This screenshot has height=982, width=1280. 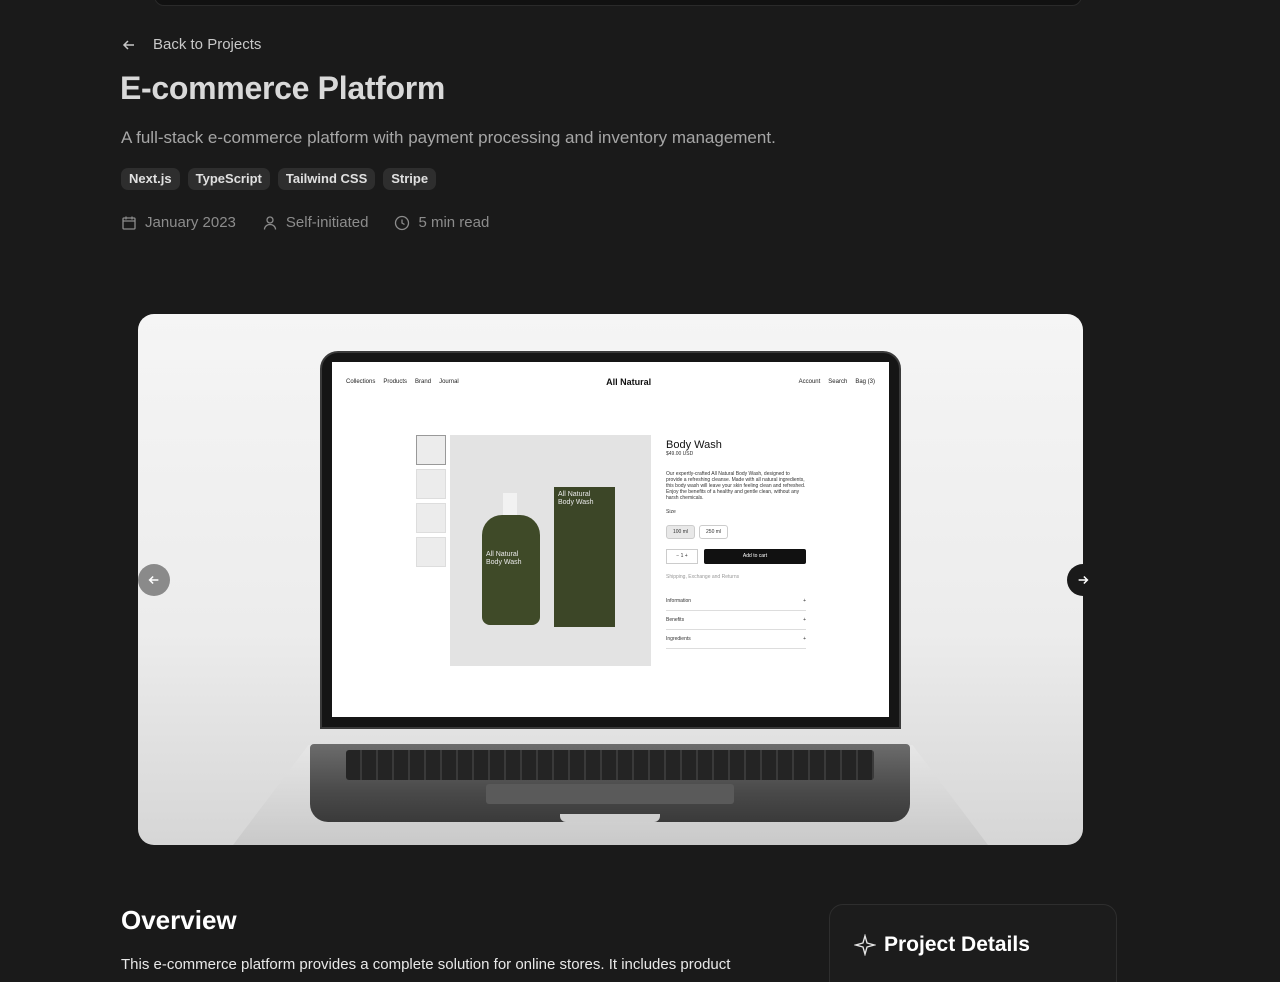 What do you see at coordinates (610, 765) in the screenshot?
I see `laptop-keyboard` at bounding box center [610, 765].